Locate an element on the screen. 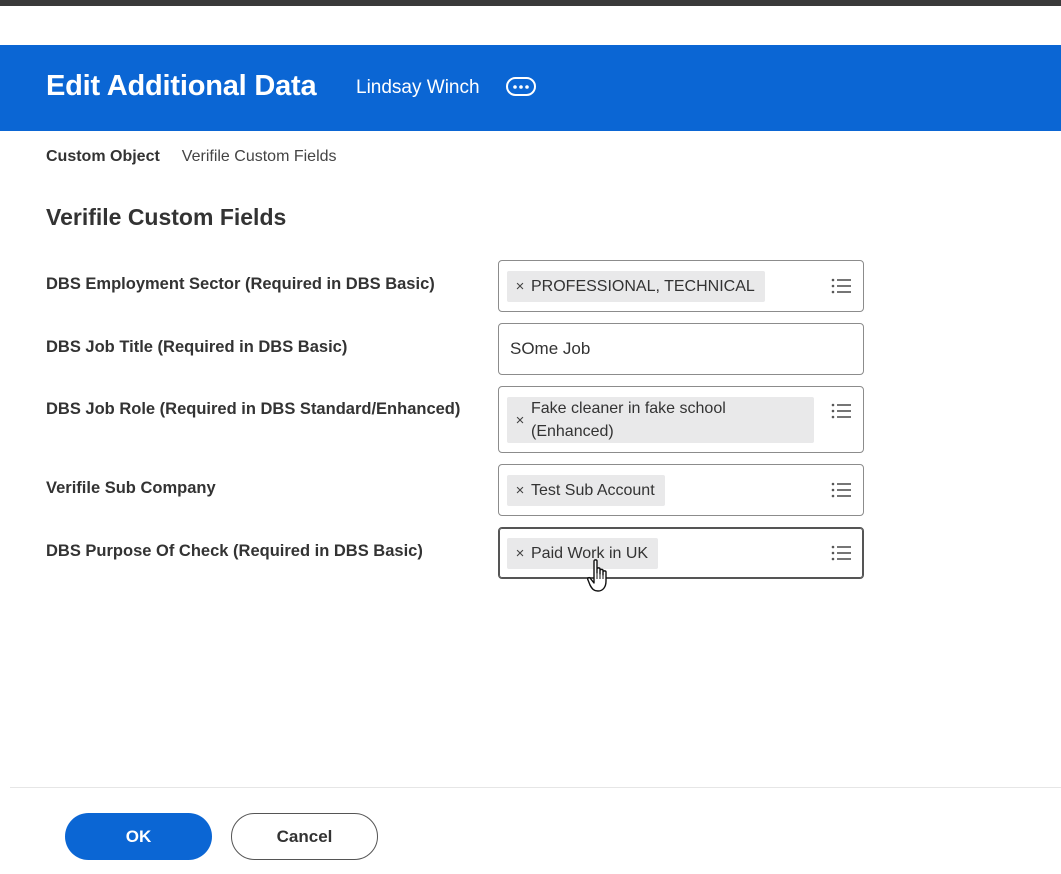 The height and width of the screenshot is (874, 1061). ok-button: OK is located at coordinates (138, 836).